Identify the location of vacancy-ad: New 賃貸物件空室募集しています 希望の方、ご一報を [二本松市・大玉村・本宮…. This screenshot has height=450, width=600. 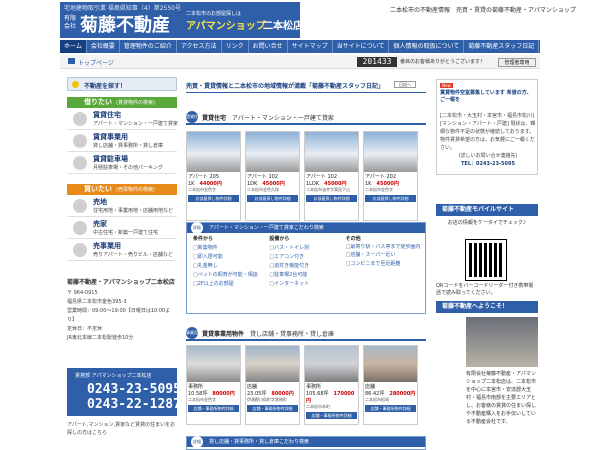
(487, 127).